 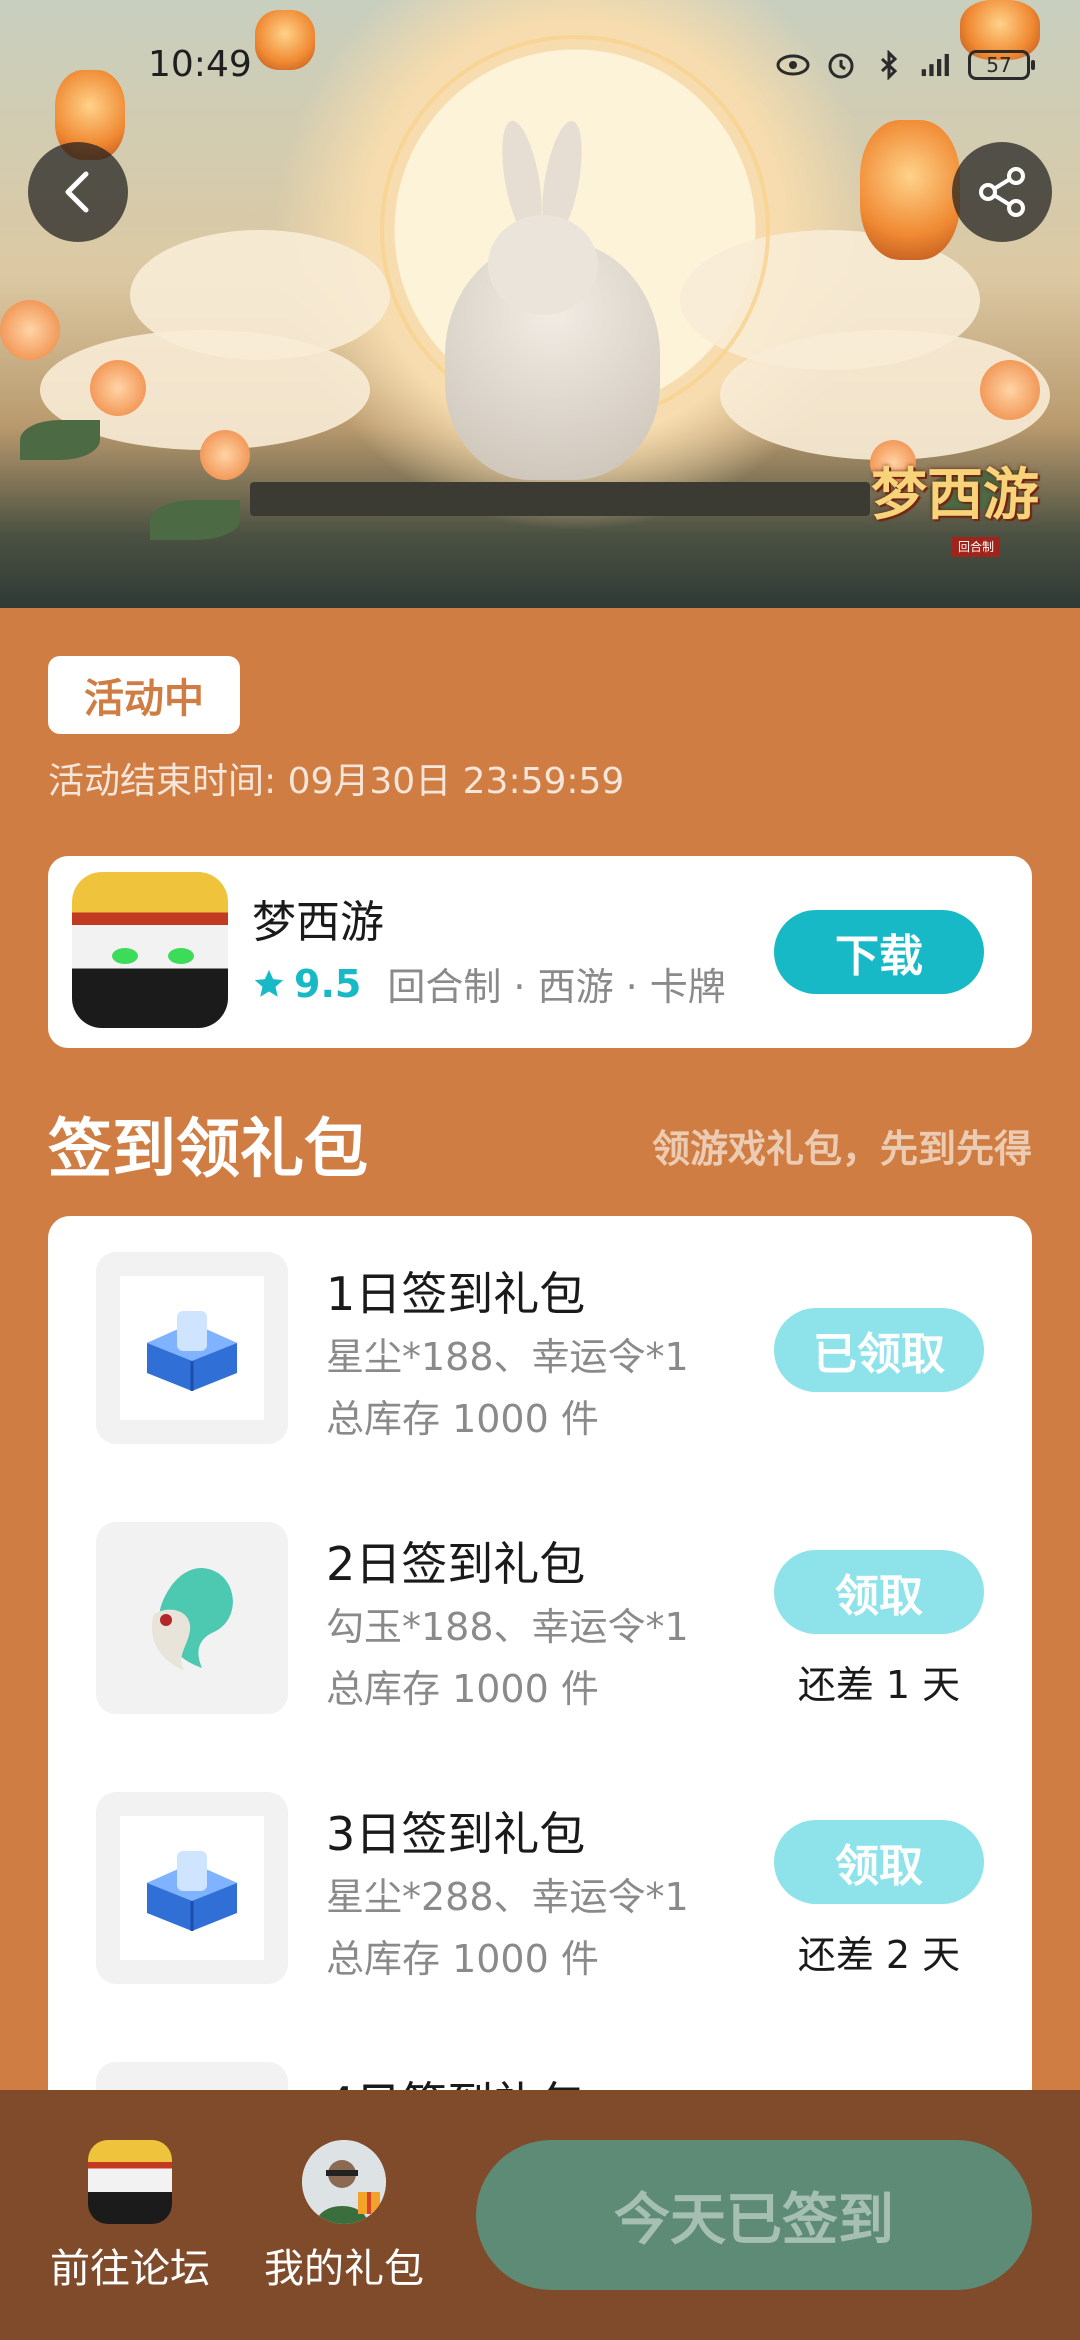 What do you see at coordinates (144, 695) in the screenshot?
I see `activity-status-badge: 活动中` at bounding box center [144, 695].